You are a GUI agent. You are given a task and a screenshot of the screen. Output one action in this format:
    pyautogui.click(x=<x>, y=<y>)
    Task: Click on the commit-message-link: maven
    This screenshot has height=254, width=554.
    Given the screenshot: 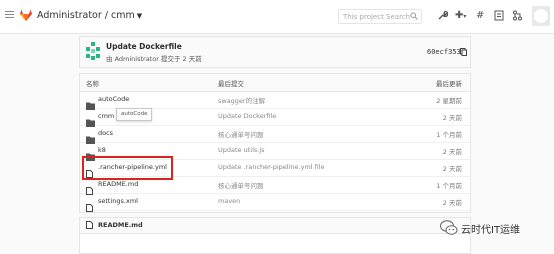 What is the action you would take?
    pyautogui.click(x=229, y=201)
    